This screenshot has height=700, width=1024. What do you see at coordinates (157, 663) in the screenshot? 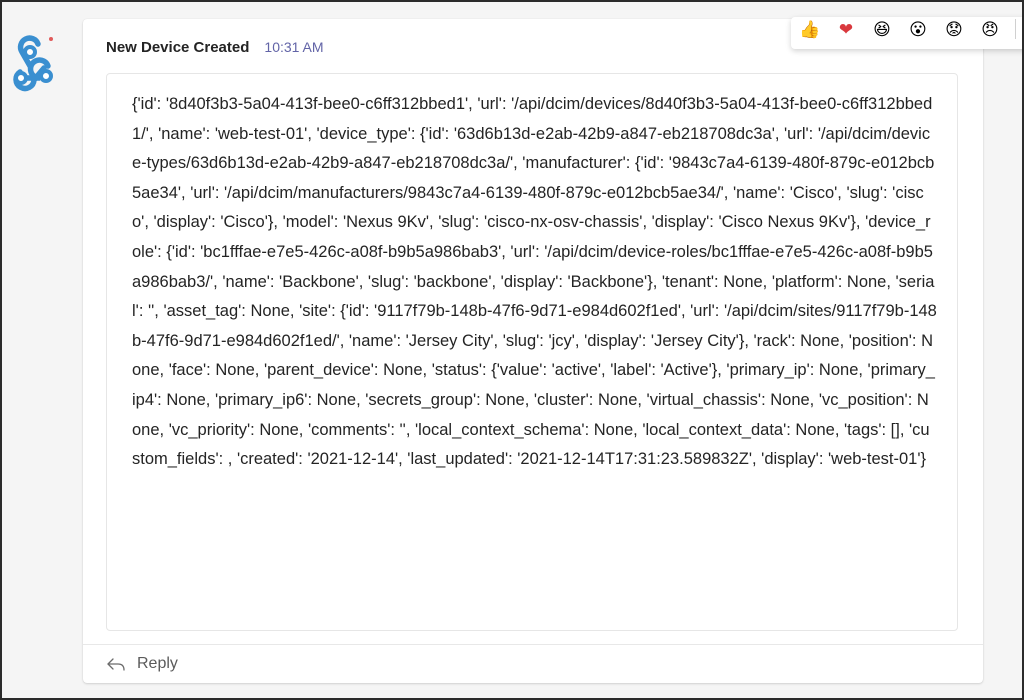
I see `reply-label: Reply` at bounding box center [157, 663].